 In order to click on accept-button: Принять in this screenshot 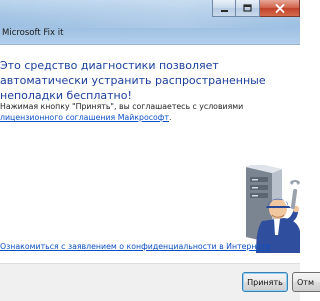, I will do `click(265, 282)`.